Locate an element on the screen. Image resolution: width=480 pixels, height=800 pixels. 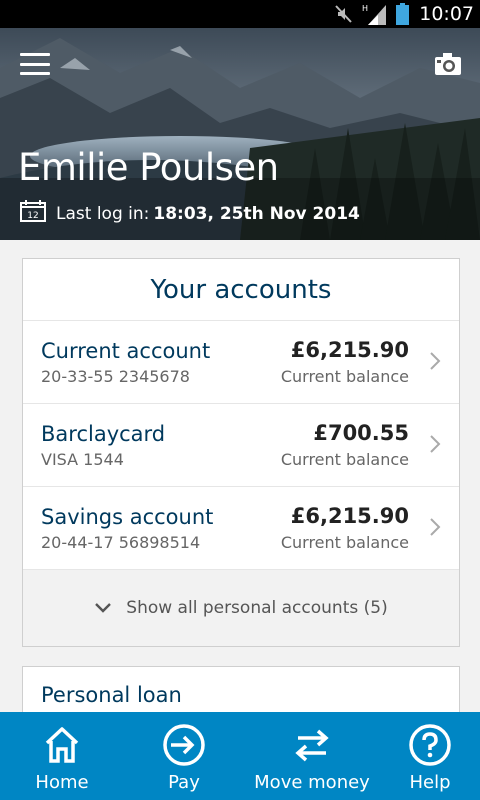
nav-home: Home is located at coordinates (62, 756).